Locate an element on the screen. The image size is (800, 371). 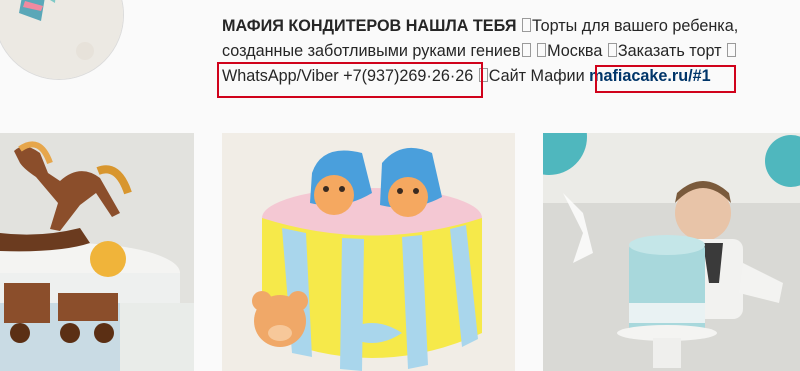
highlight-box-phone is located at coordinates (350, 80).